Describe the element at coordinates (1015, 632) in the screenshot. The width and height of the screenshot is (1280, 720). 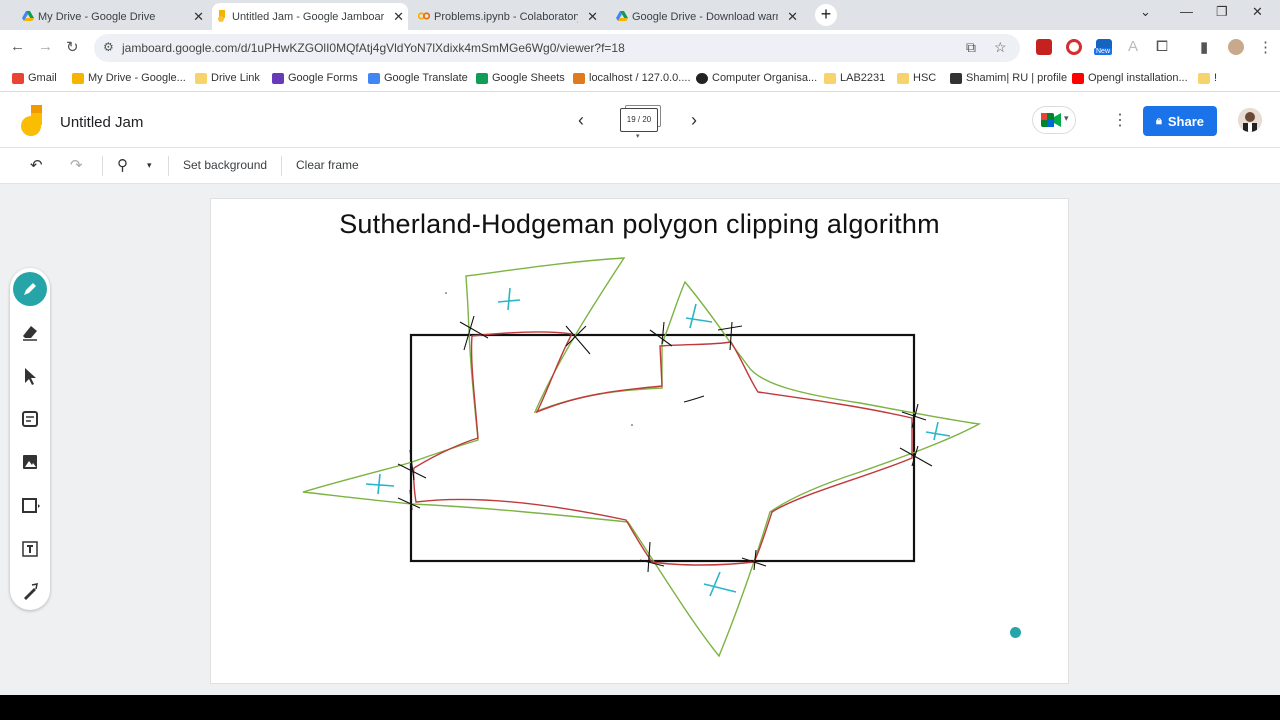
I see `pen-cursor` at that location.